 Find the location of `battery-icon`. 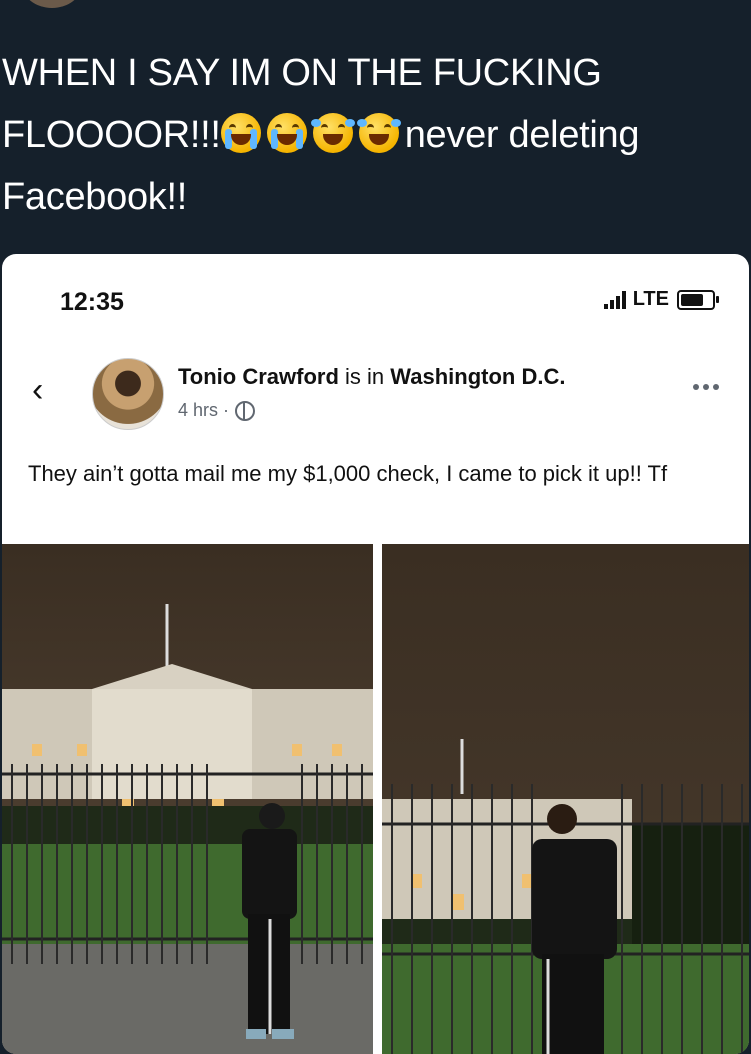

battery-icon is located at coordinates (698, 299).